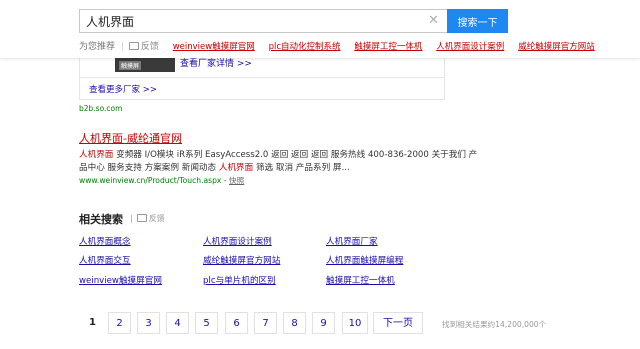 Image resolution: width=640 pixels, height=349 pixels. What do you see at coordinates (360, 280) in the screenshot?
I see `related-link: 触摸屏工控一体机` at bounding box center [360, 280].